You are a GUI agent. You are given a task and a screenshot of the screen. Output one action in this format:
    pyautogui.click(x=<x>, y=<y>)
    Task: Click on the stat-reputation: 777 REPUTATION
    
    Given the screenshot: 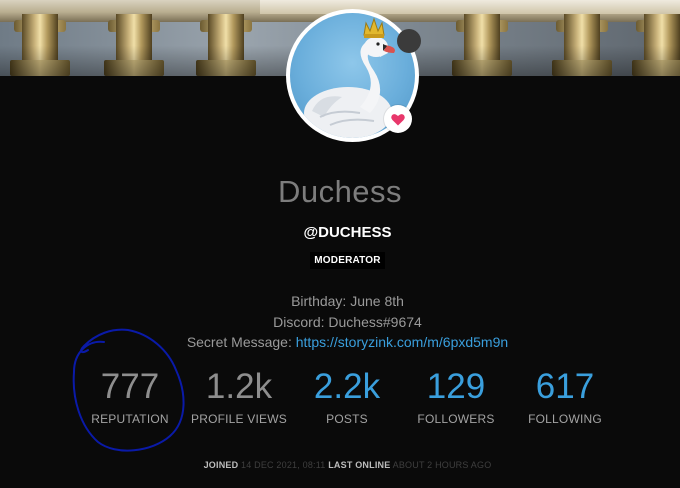 What is the action you would take?
    pyautogui.click(x=130, y=395)
    